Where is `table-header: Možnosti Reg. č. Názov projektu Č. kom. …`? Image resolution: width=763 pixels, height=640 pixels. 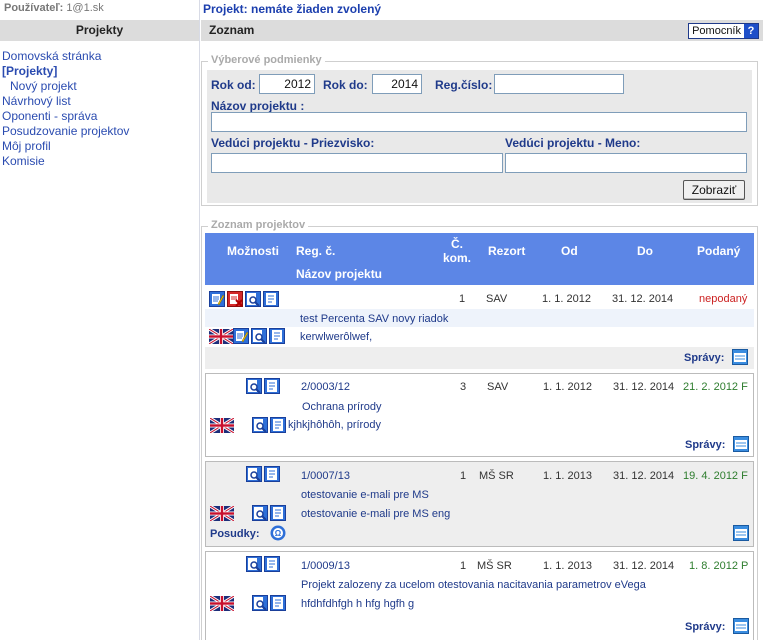 table-header: Možnosti Reg. č. Názov projektu Č. kom. … is located at coordinates (479, 259).